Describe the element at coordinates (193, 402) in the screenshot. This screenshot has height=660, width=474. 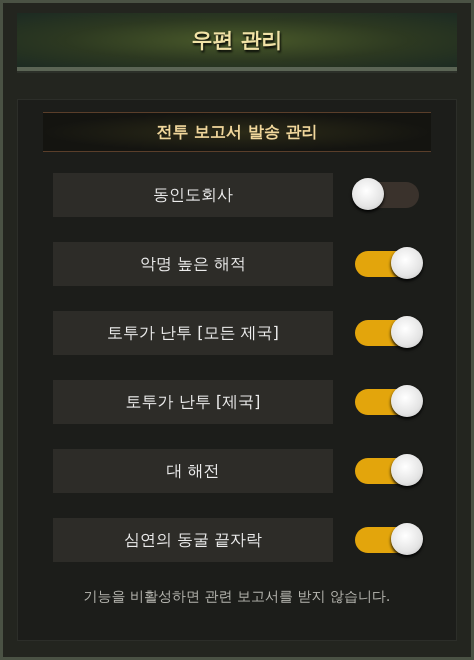
I see `setting-label: 토투가 난투 [제국]` at that location.